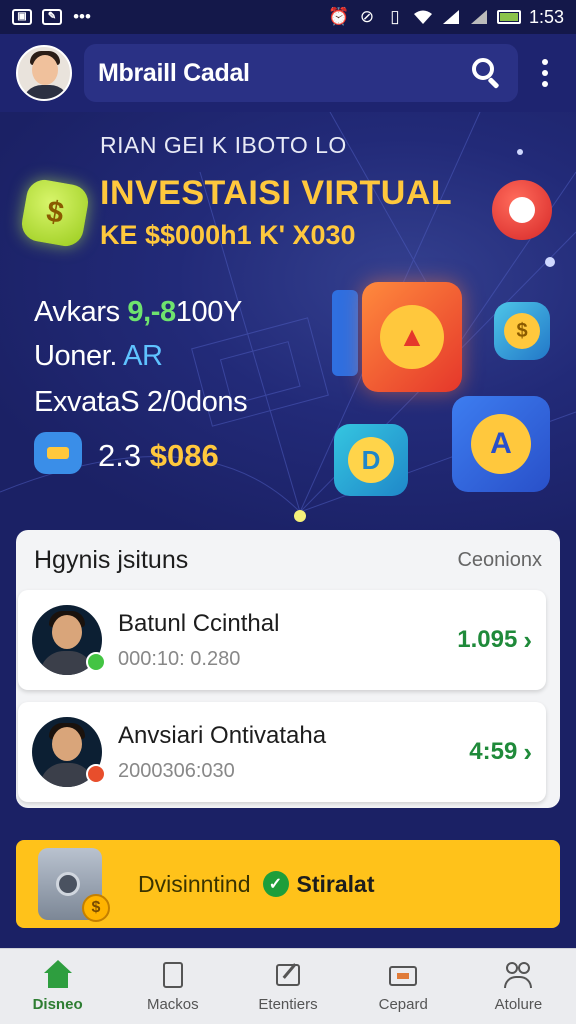 The image size is (576, 1024). Describe the element at coordinates (412, 337) in the screenshot. I see `investment-app-icon: ▲` at that location.